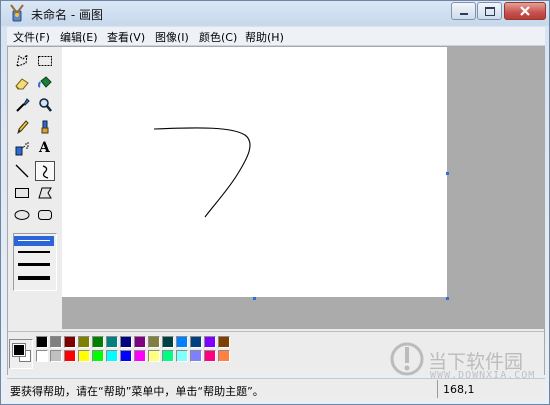 This screenshot has height=405, width=550. I want to click on curve-icon, so click(45, 172).